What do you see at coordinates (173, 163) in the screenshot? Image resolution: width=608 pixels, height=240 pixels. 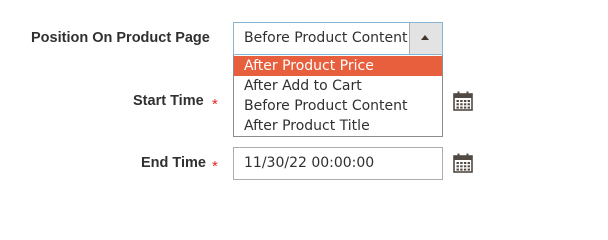 I see `end-time-label: End Time` at bounding box center [173, 163].